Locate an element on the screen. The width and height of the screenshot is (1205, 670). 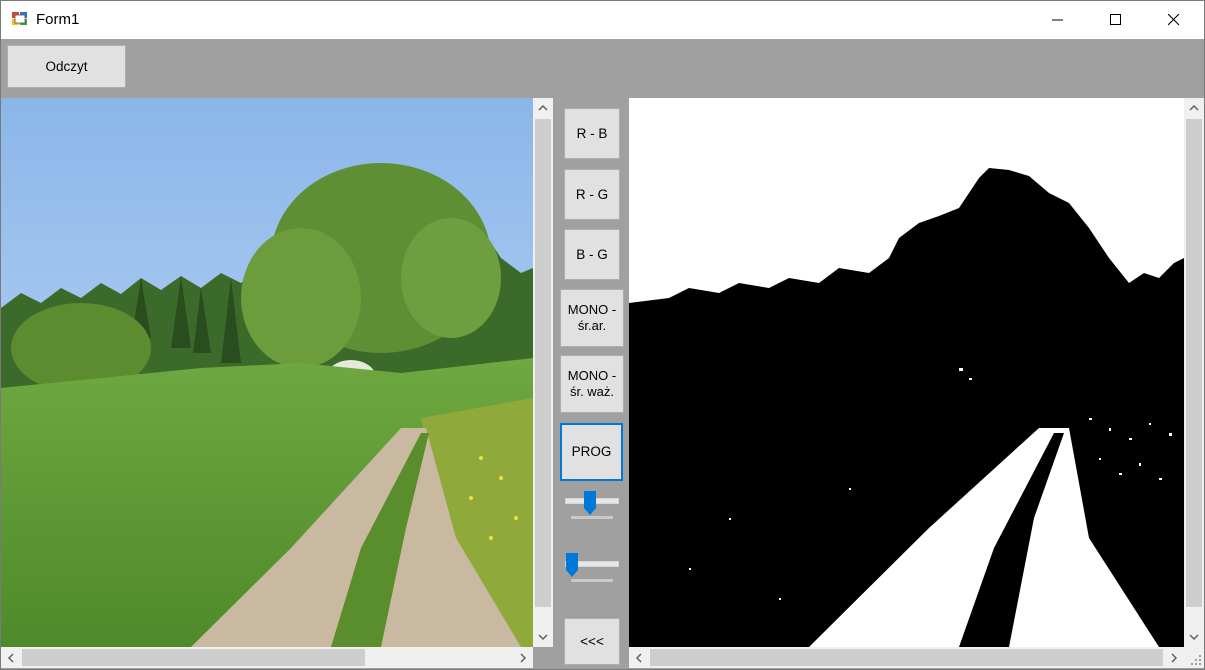
right-vertical-scrollbar is located at coordinates (1194, 372).